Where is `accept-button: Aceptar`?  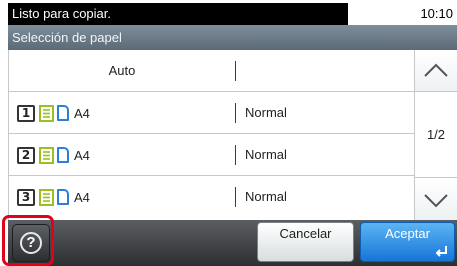
accept-button: Aceptar is located at coordinates (407, 242).